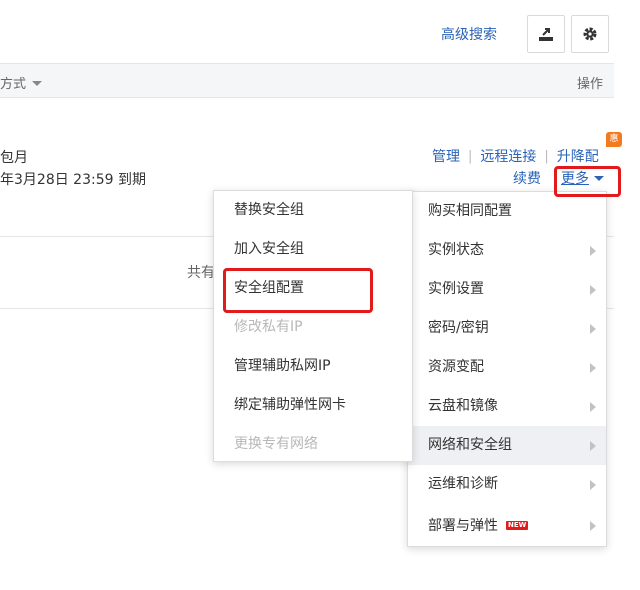  I want to click on menu-item-label: 资源变配, so click(456, 367).